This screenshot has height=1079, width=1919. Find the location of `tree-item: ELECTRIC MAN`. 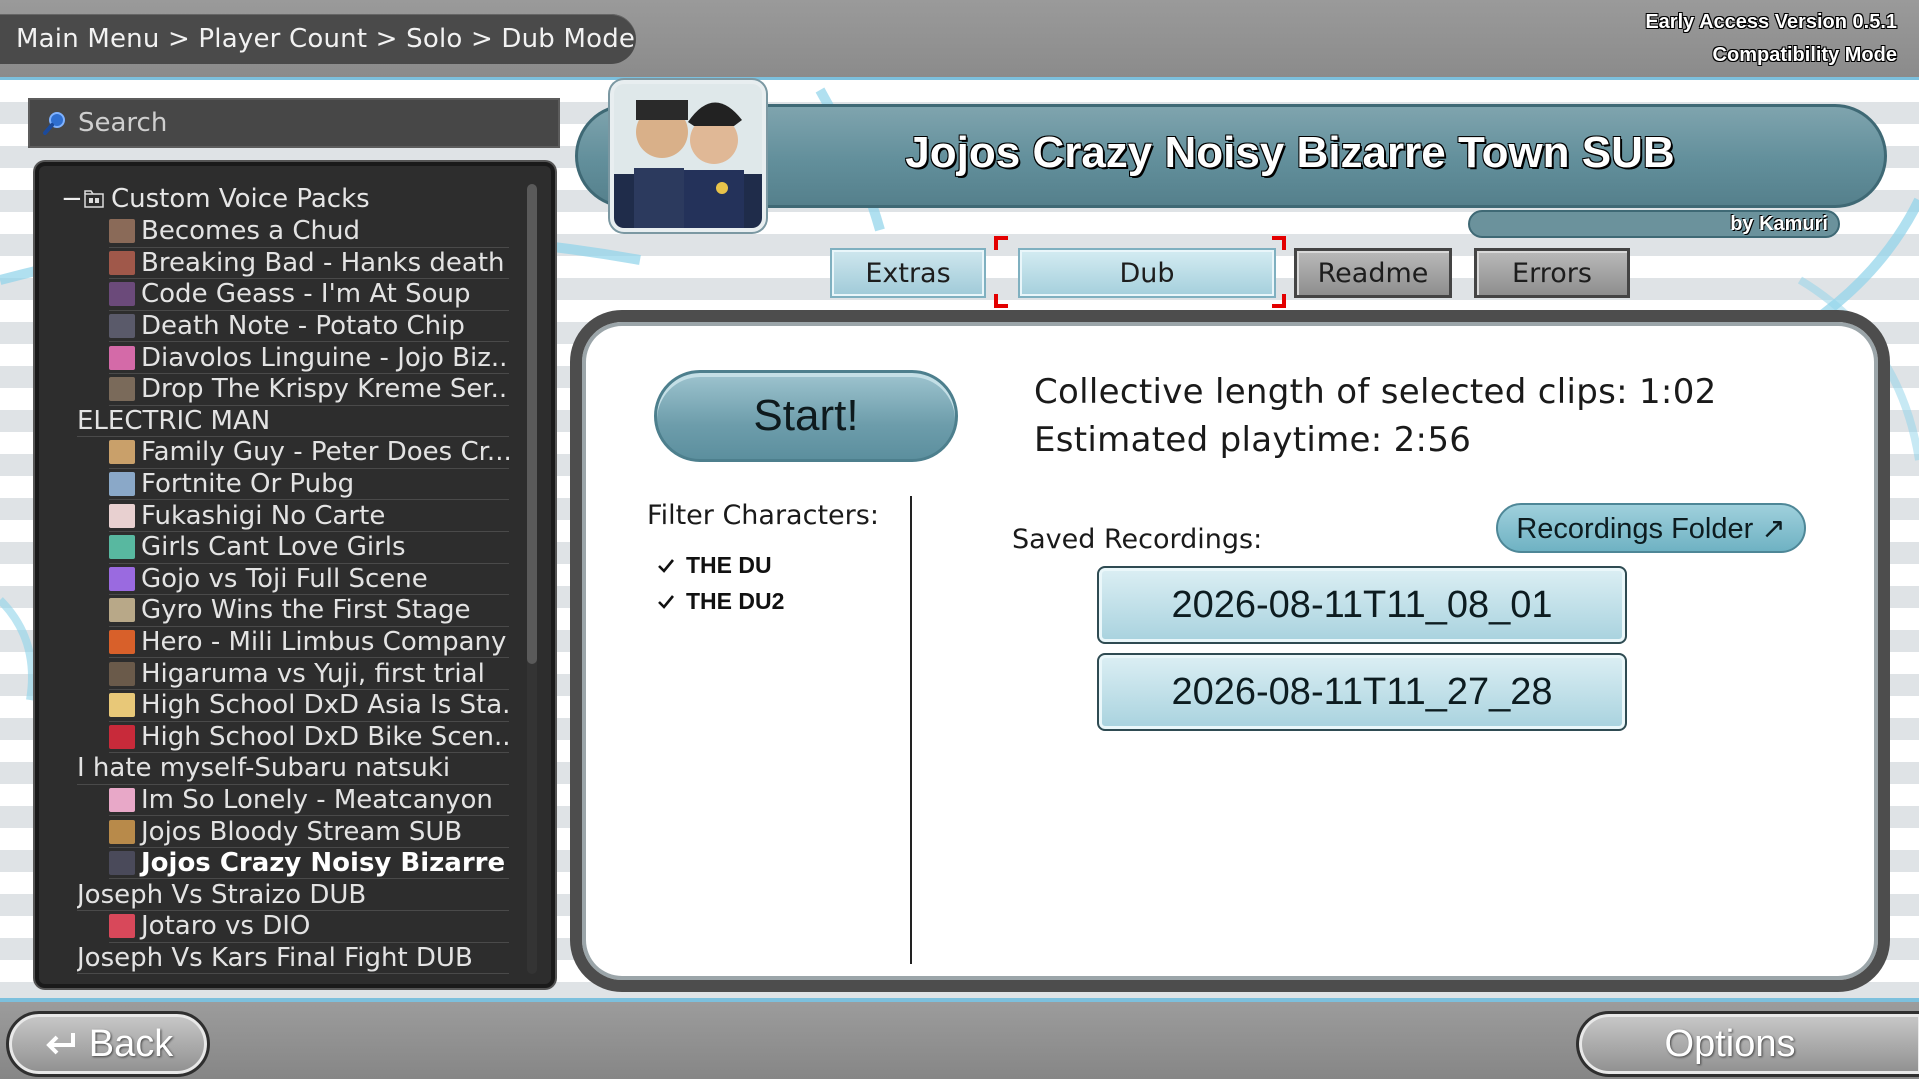

tree-item: ELECTRIC MAN is located at coordinates (293, 422).